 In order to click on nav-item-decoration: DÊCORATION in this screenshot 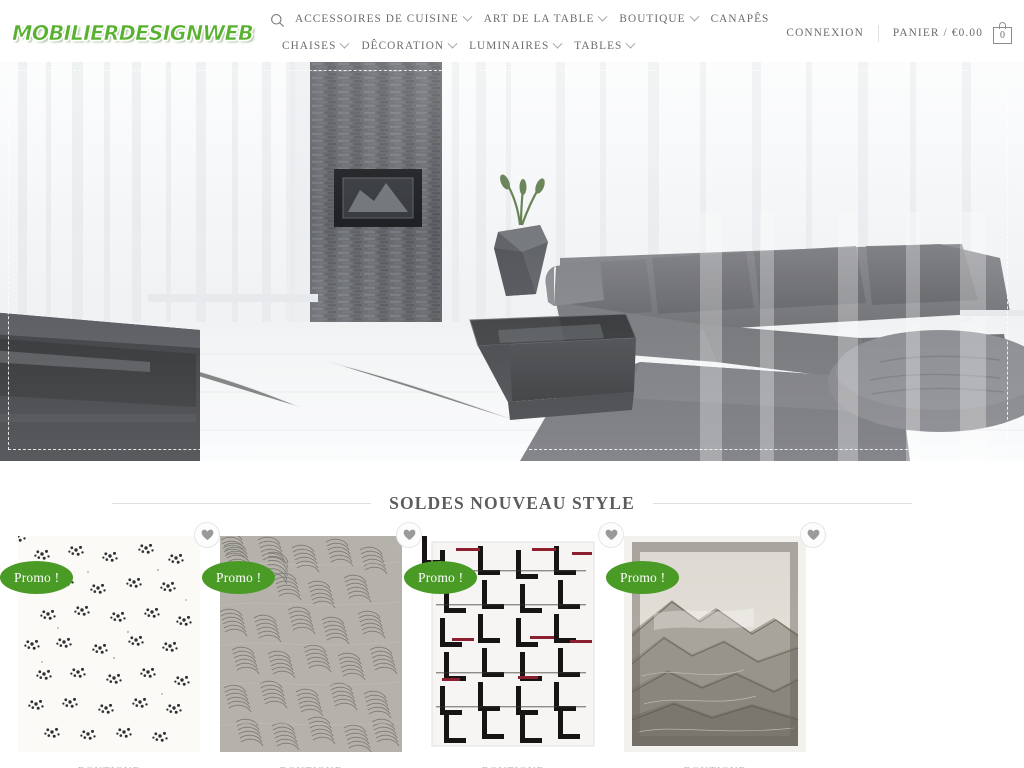, I will do `click(409, 46)`.